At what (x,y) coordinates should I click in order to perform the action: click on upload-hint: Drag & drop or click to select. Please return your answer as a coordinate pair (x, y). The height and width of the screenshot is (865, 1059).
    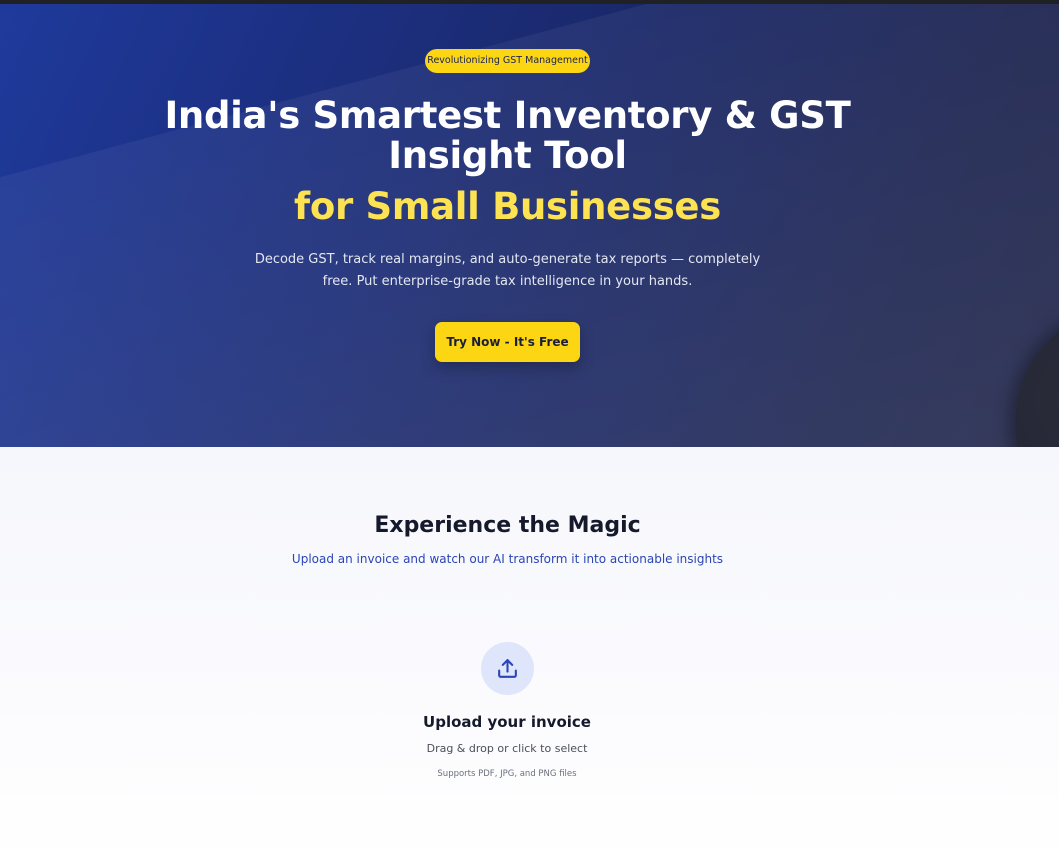
    Looking at the image, I should click on (507, 748).